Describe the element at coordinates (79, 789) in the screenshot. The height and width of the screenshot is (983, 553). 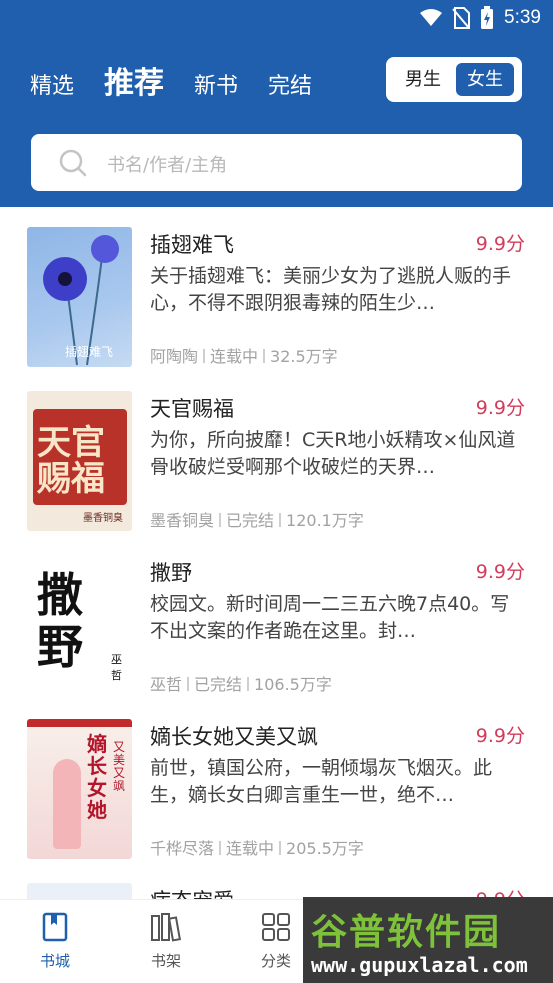
I see `book-cover: 嫡长女她 又美又飒` at that location.